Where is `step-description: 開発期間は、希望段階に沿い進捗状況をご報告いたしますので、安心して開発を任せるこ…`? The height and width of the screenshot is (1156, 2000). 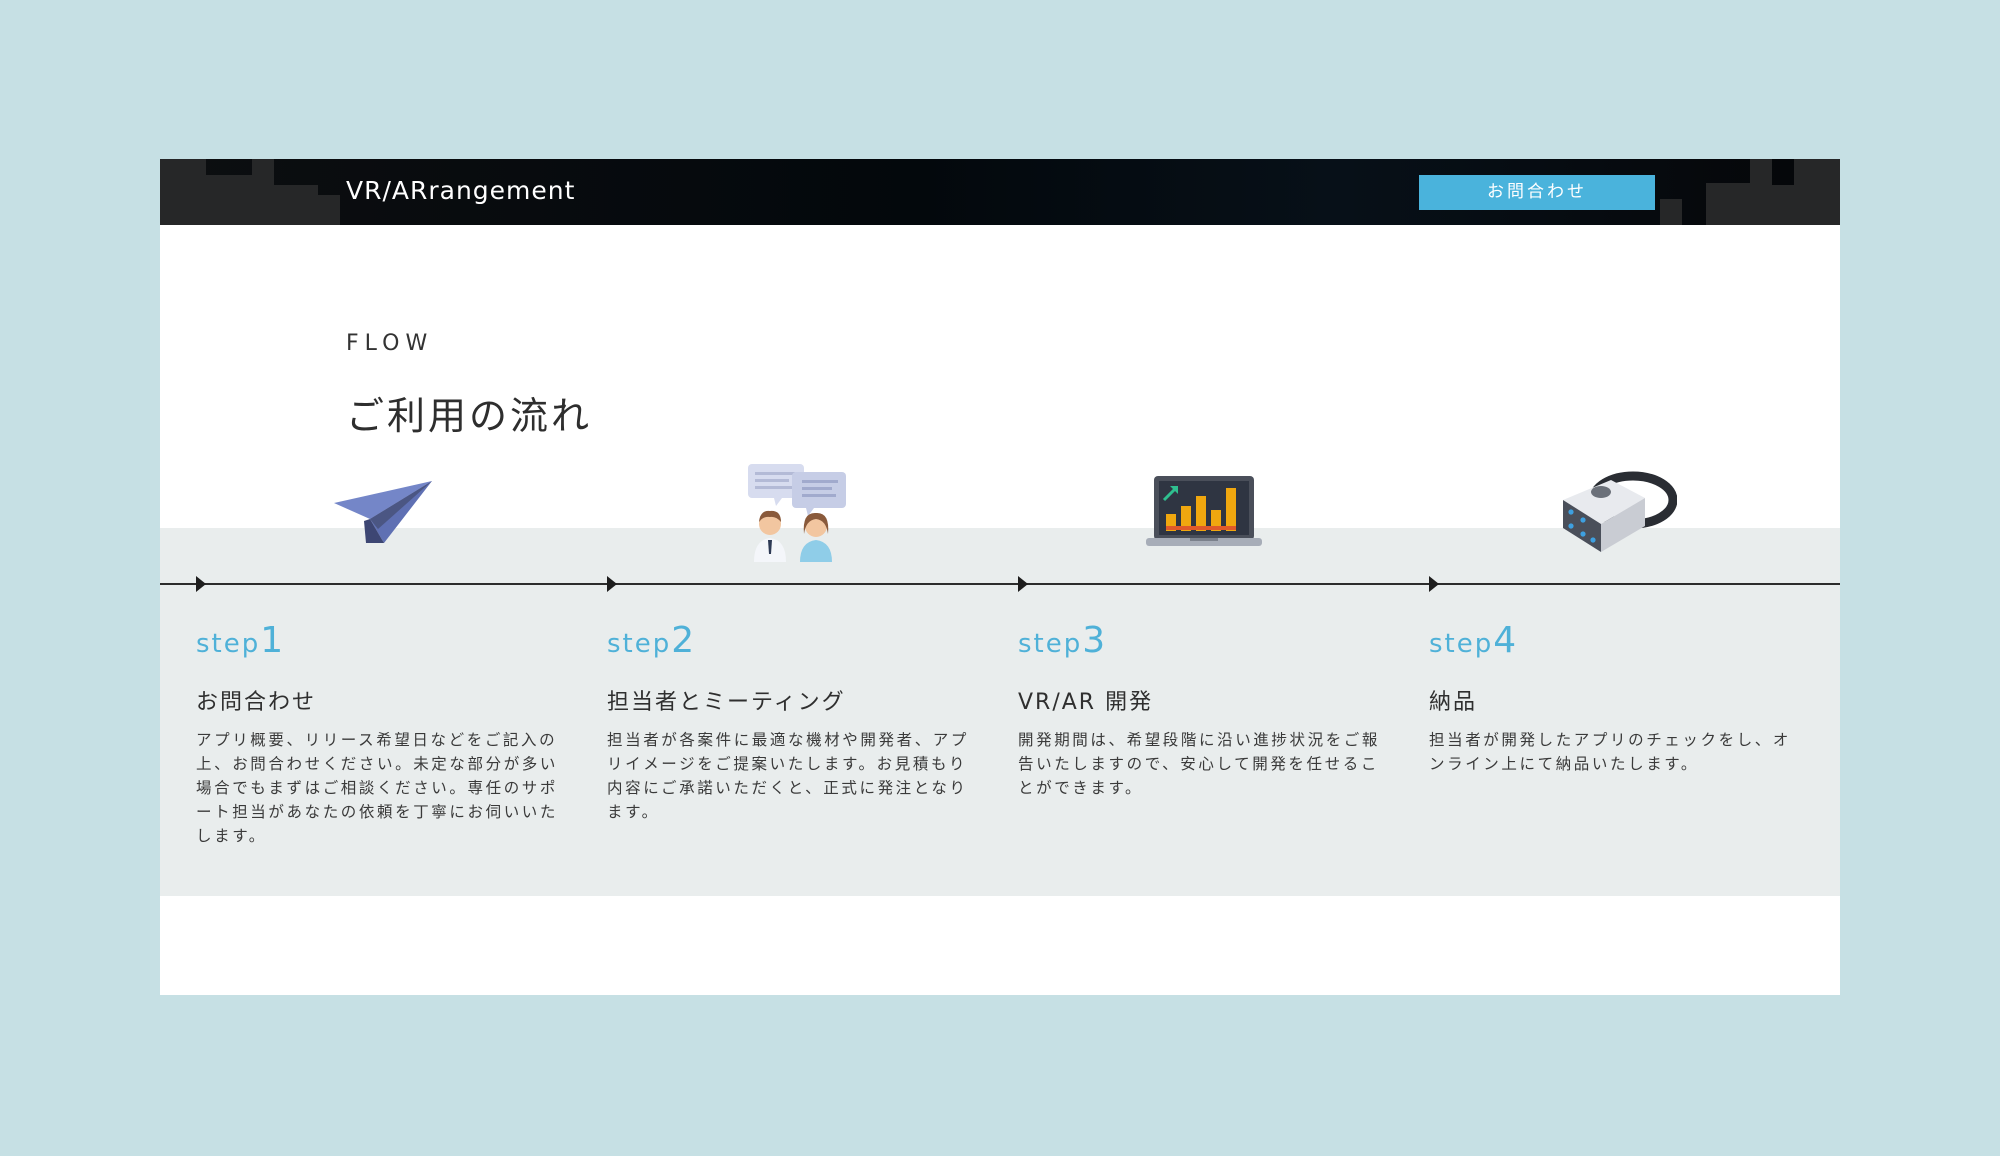
step-description: 開発期間は、希望段階に沿い進捗状況をご報告いたしますので、安心して開発を任せるこ… is located at coordinates (1199, 764).